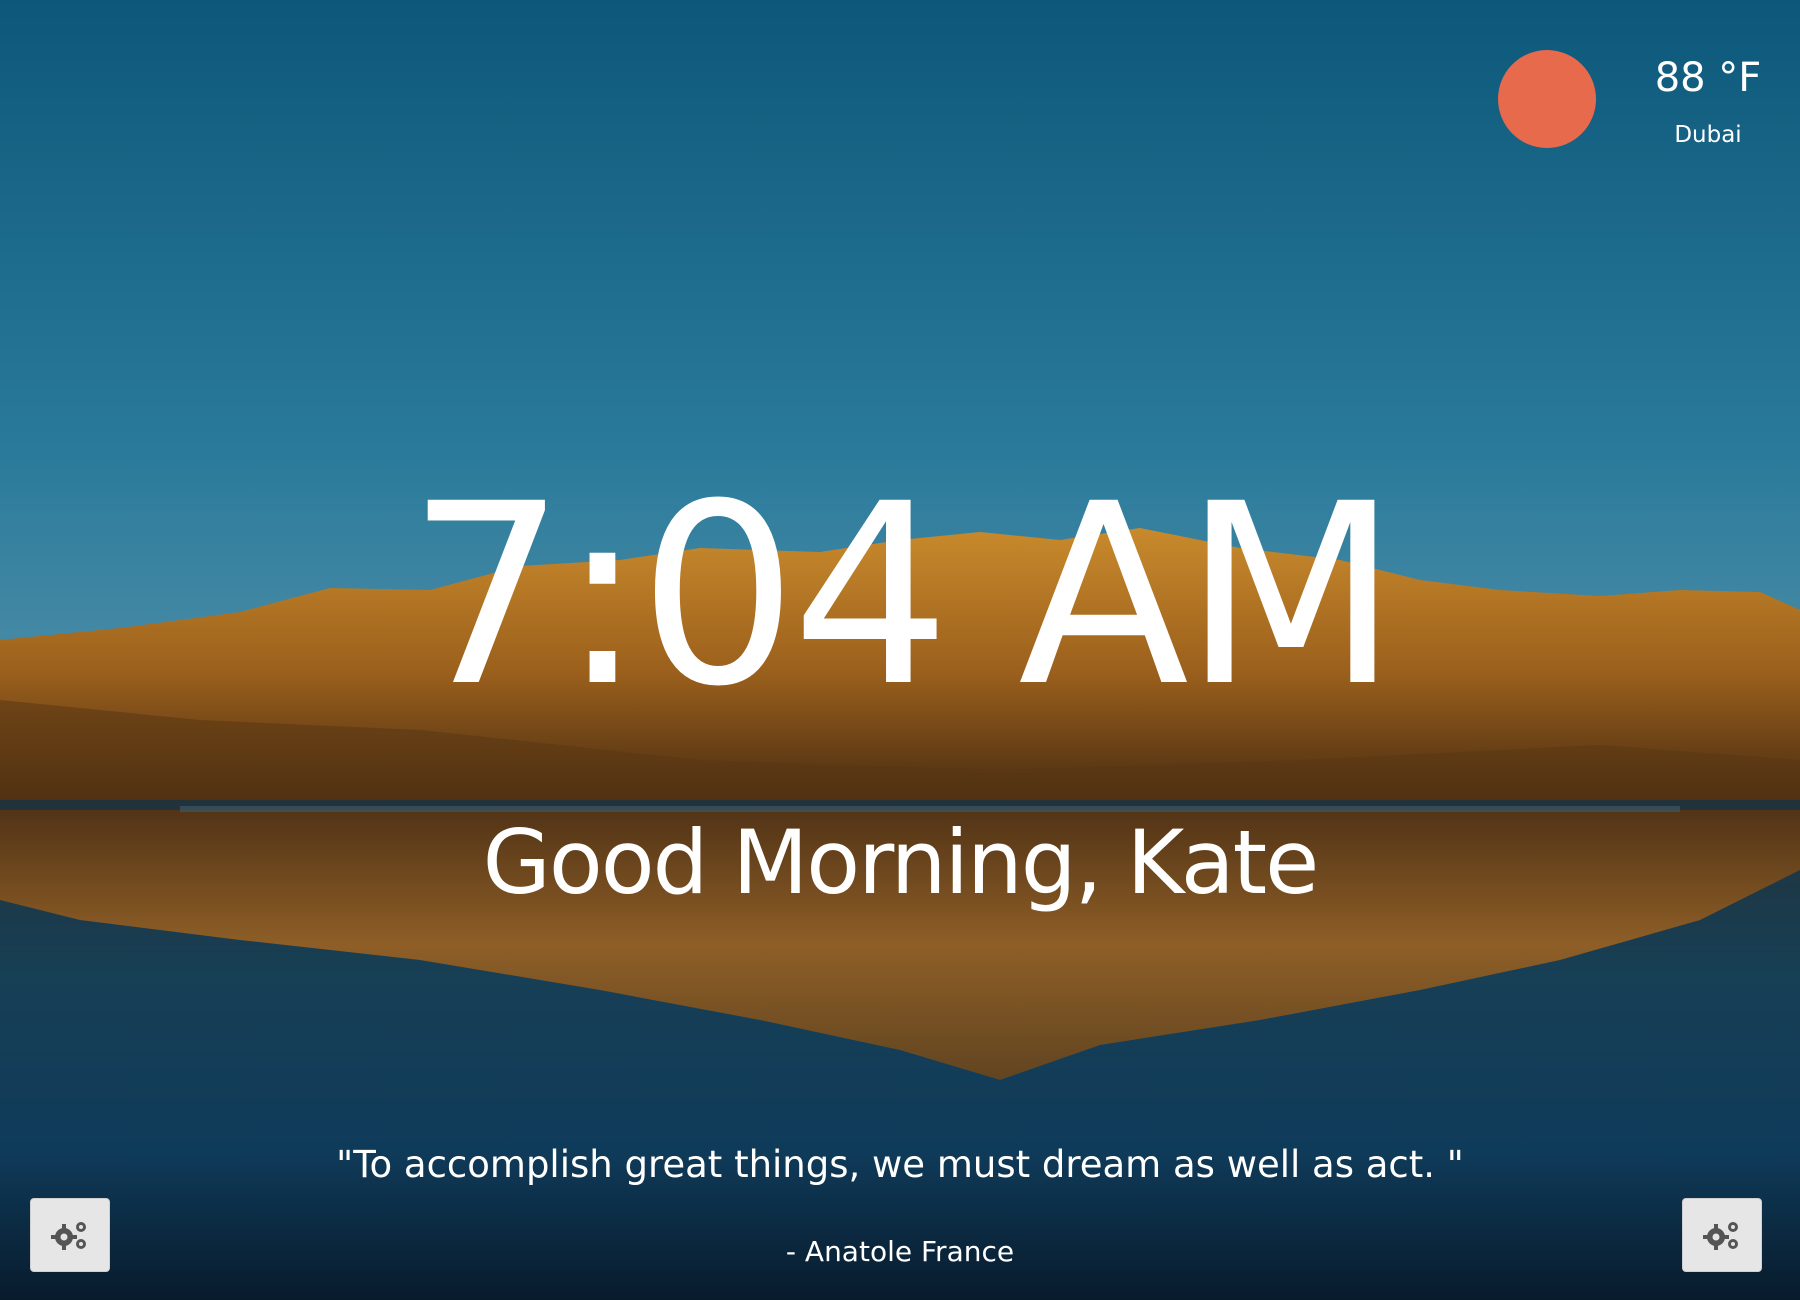 The width and height of the screenshot is (1800, 1300). I want to click on clock-time: 7:04 AM, so click(903, 595).